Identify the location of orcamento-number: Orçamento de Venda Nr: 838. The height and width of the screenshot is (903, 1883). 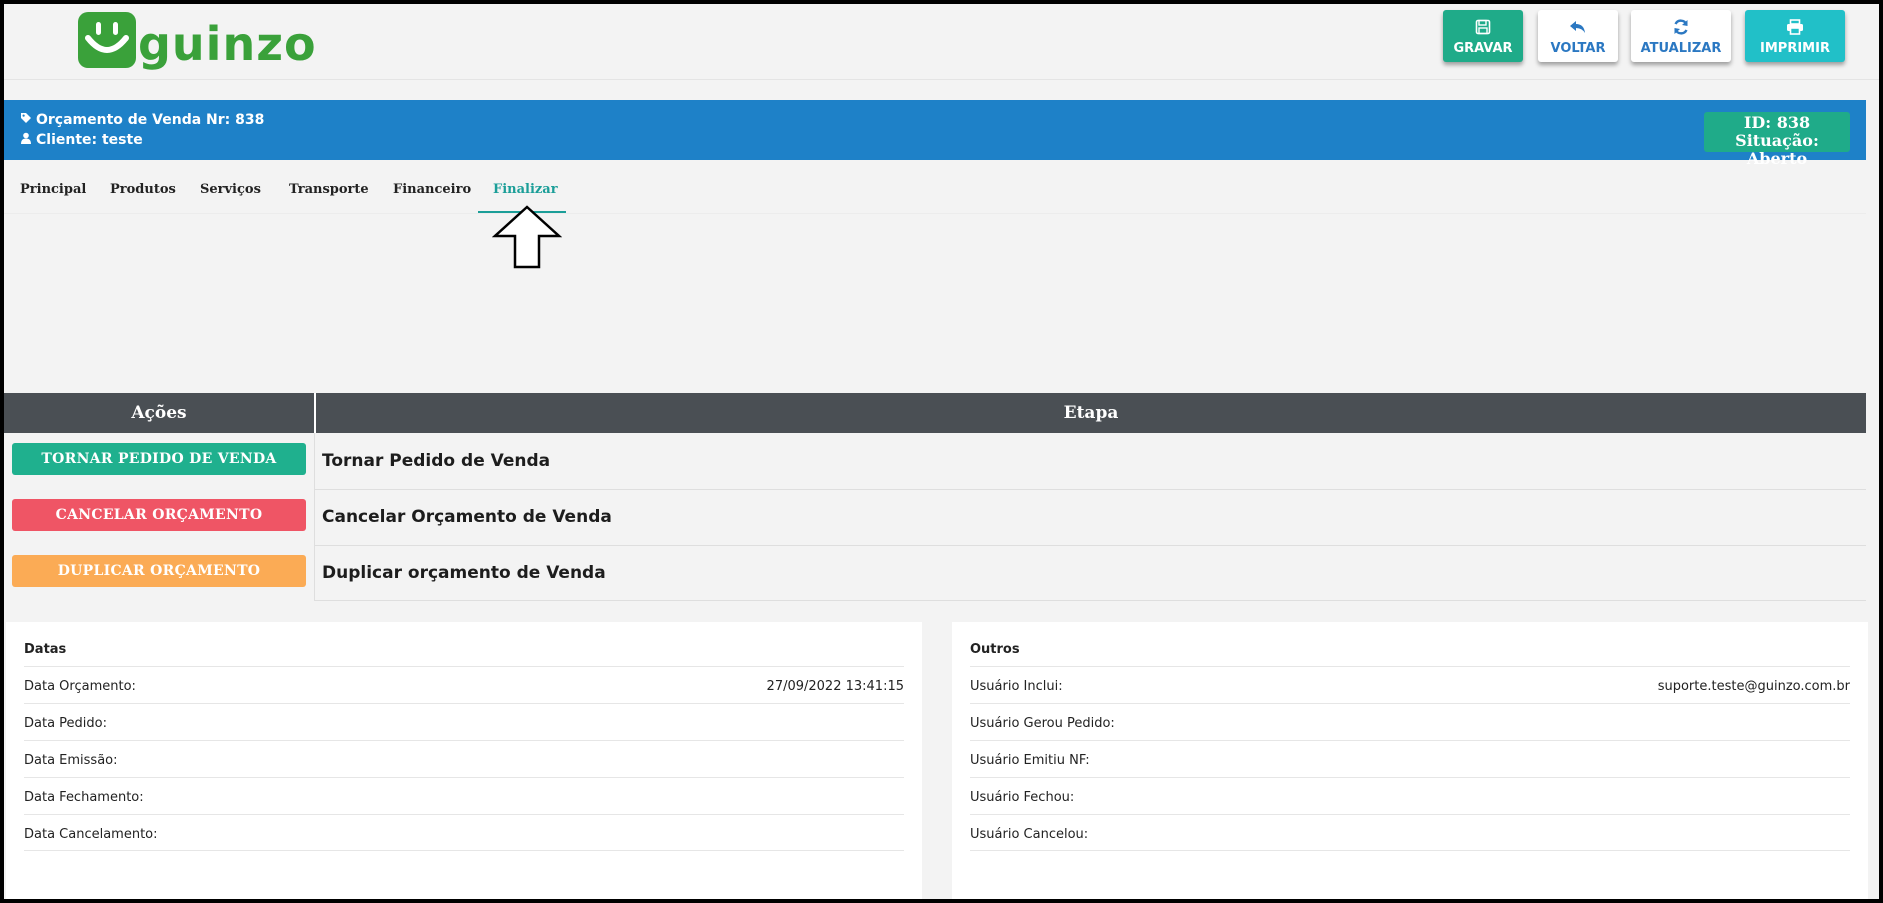
(142, 120).